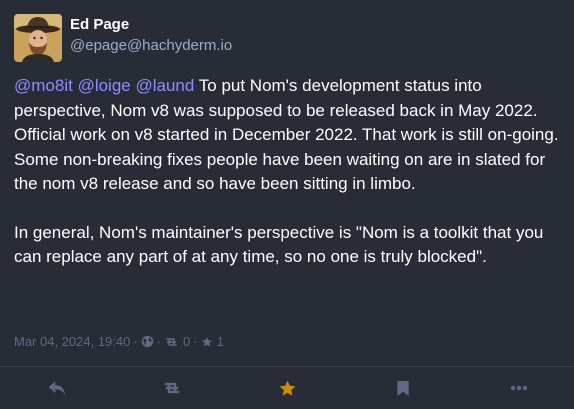 Image resolution: width=574 pixels, height=409 pixels. I want to click on mention-link: @loige, so click(104, 85).